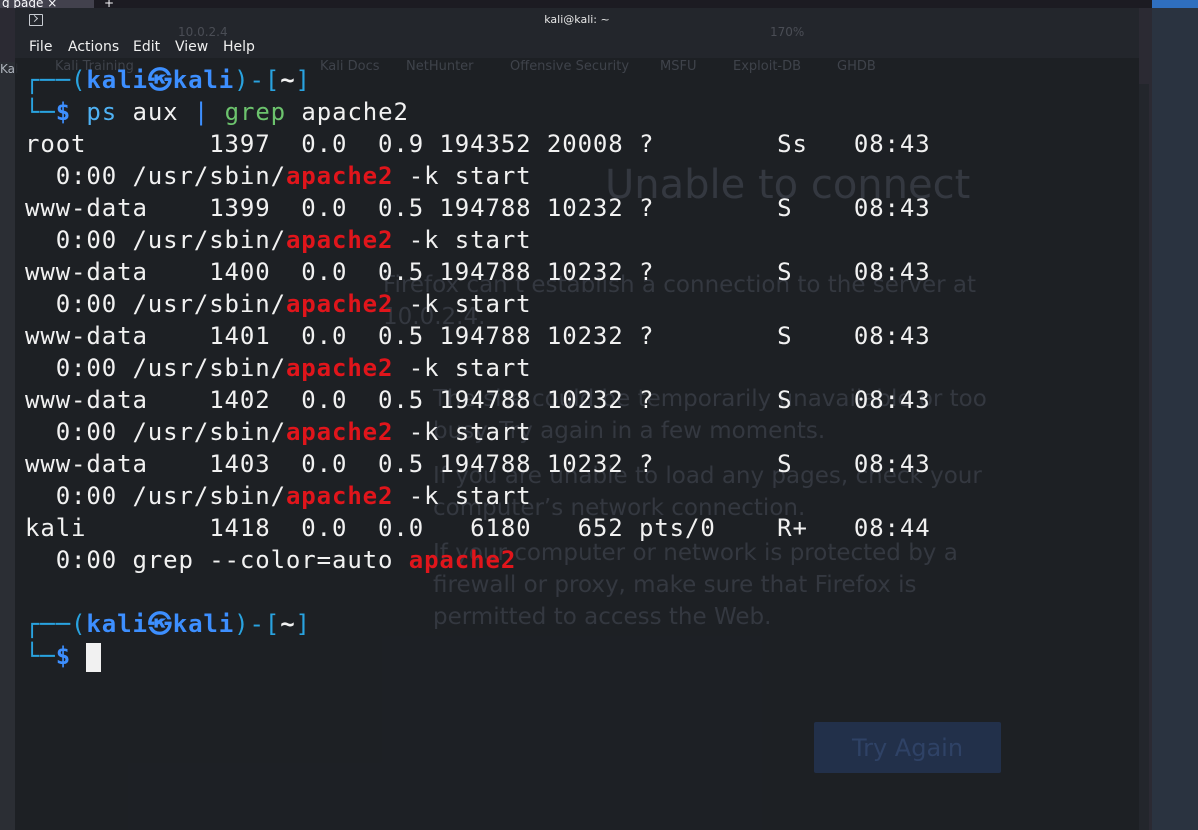 Image resolution: width=1198 pixels, height=830 pixels. I want to click on browser-tab-strip: g page × +, so click(599, 5).